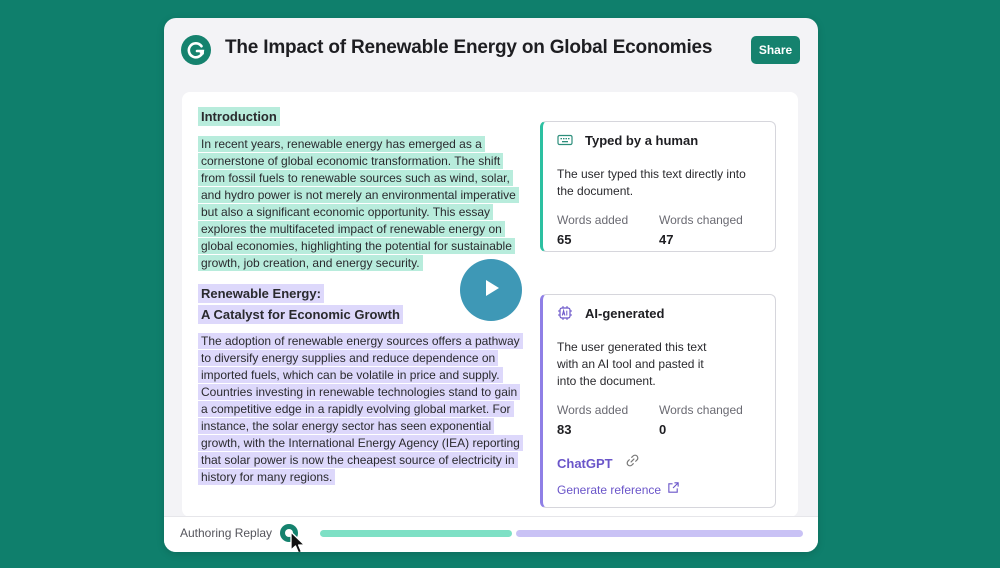 This screenshot has height=568, width=1000. What do you see at coordinates (632, 463) in the screenshot?
I see `link-icon` at bounding box center [632, 463].